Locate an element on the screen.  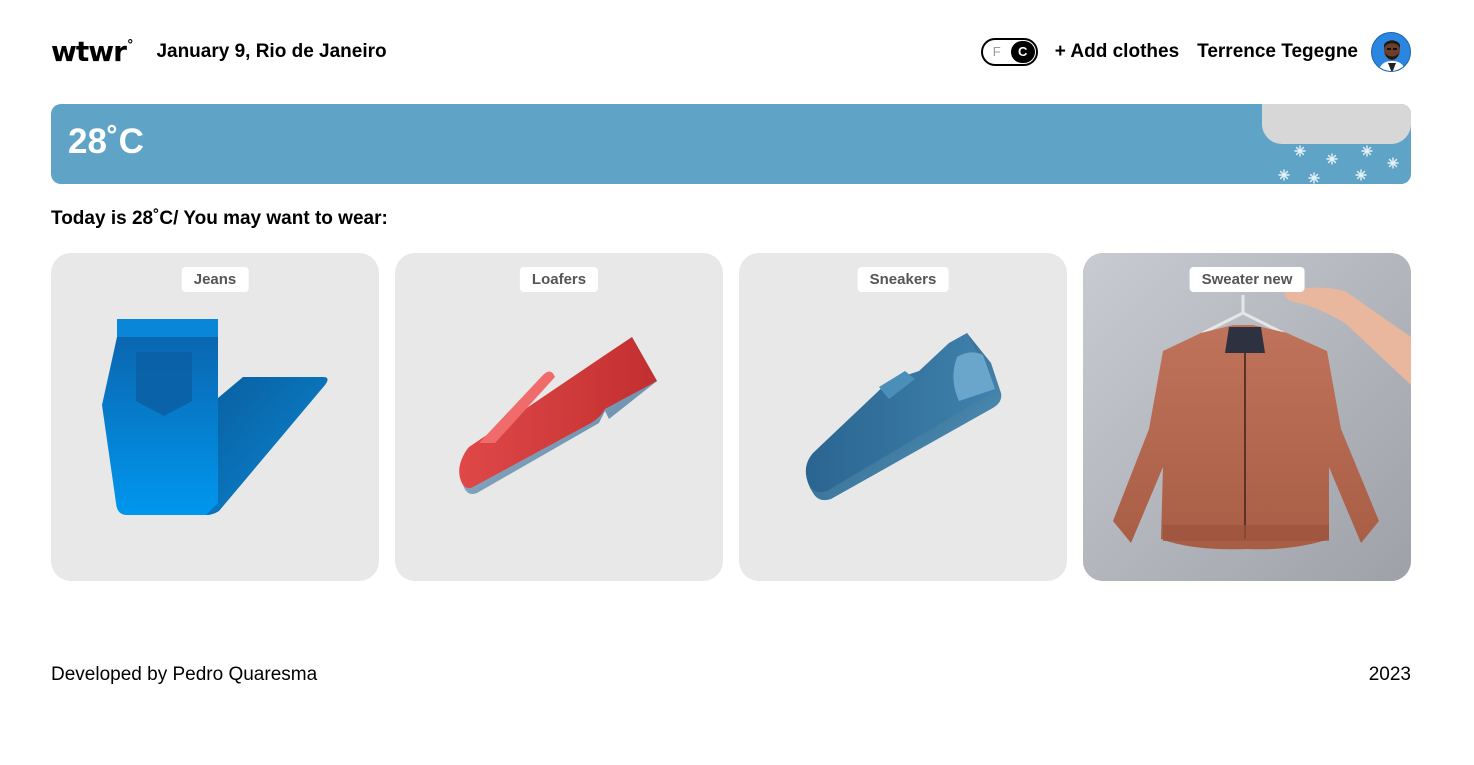
clothing-card-loafers: Loafers is located at coordinates (559, 417).